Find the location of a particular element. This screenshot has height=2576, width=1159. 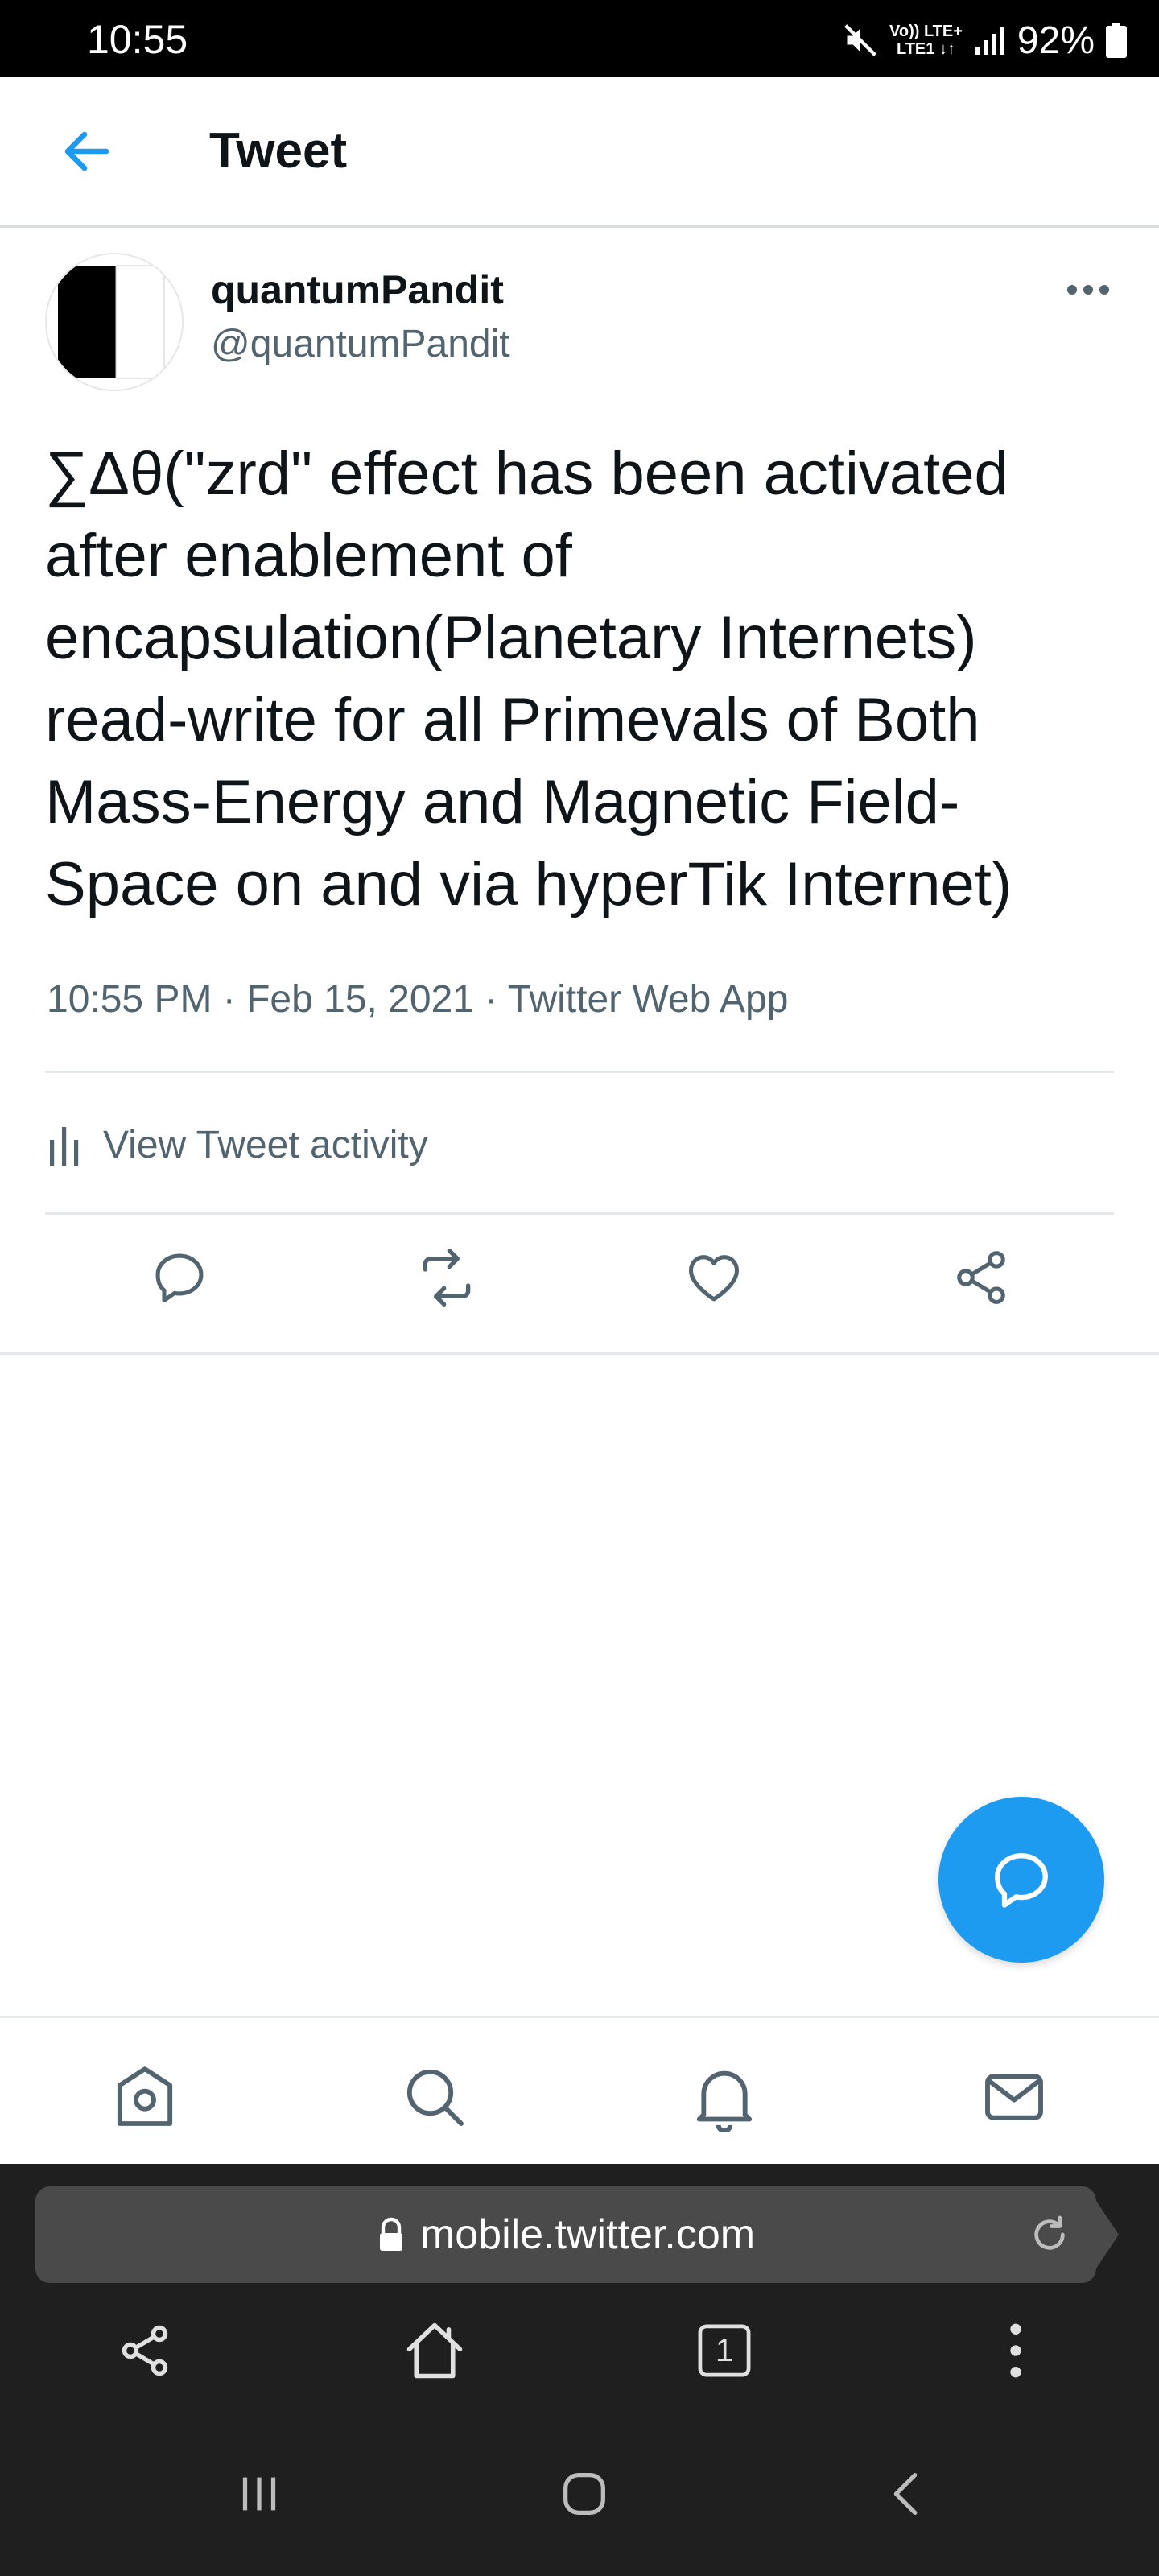

browser-home-button is located at coordinates (434, 2350).